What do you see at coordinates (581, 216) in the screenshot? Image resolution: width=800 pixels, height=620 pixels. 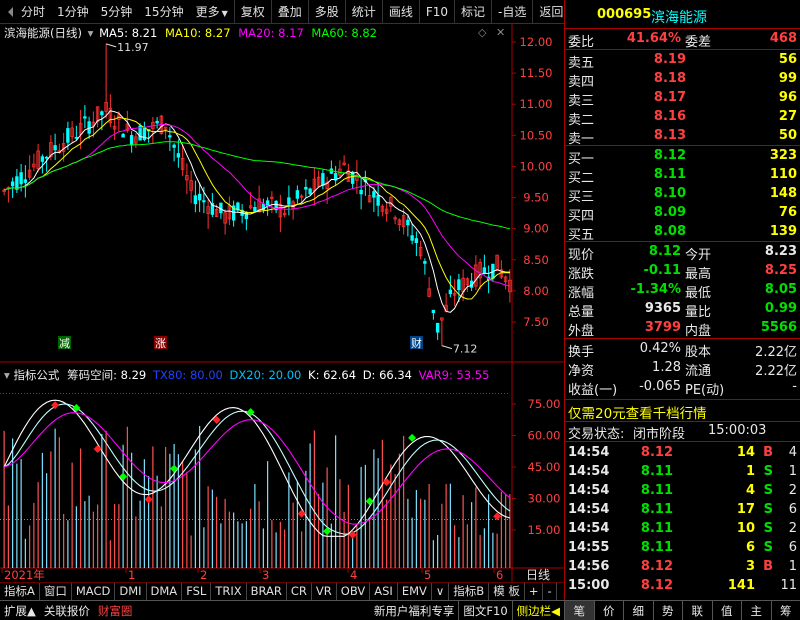 I see `level-label: 买四` at bounding box center [581, 216].